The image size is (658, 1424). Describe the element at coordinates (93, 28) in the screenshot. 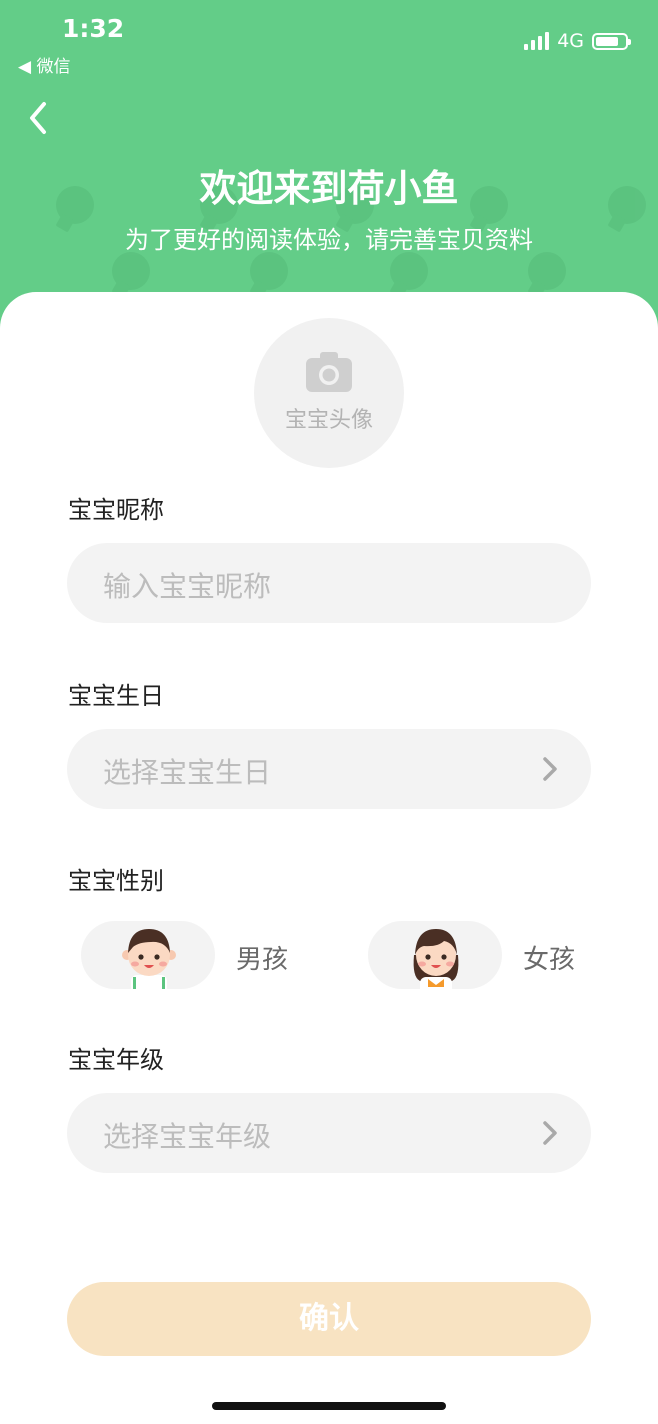

I see `status-time: 1:32` at that location.